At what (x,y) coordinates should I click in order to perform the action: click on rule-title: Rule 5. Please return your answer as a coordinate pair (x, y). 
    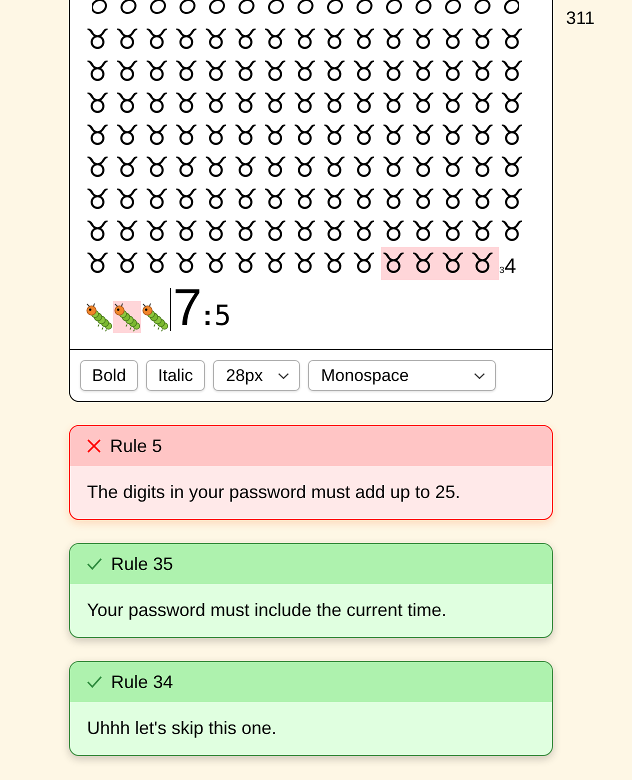
    Looking at the image, I should click on (136, 446).